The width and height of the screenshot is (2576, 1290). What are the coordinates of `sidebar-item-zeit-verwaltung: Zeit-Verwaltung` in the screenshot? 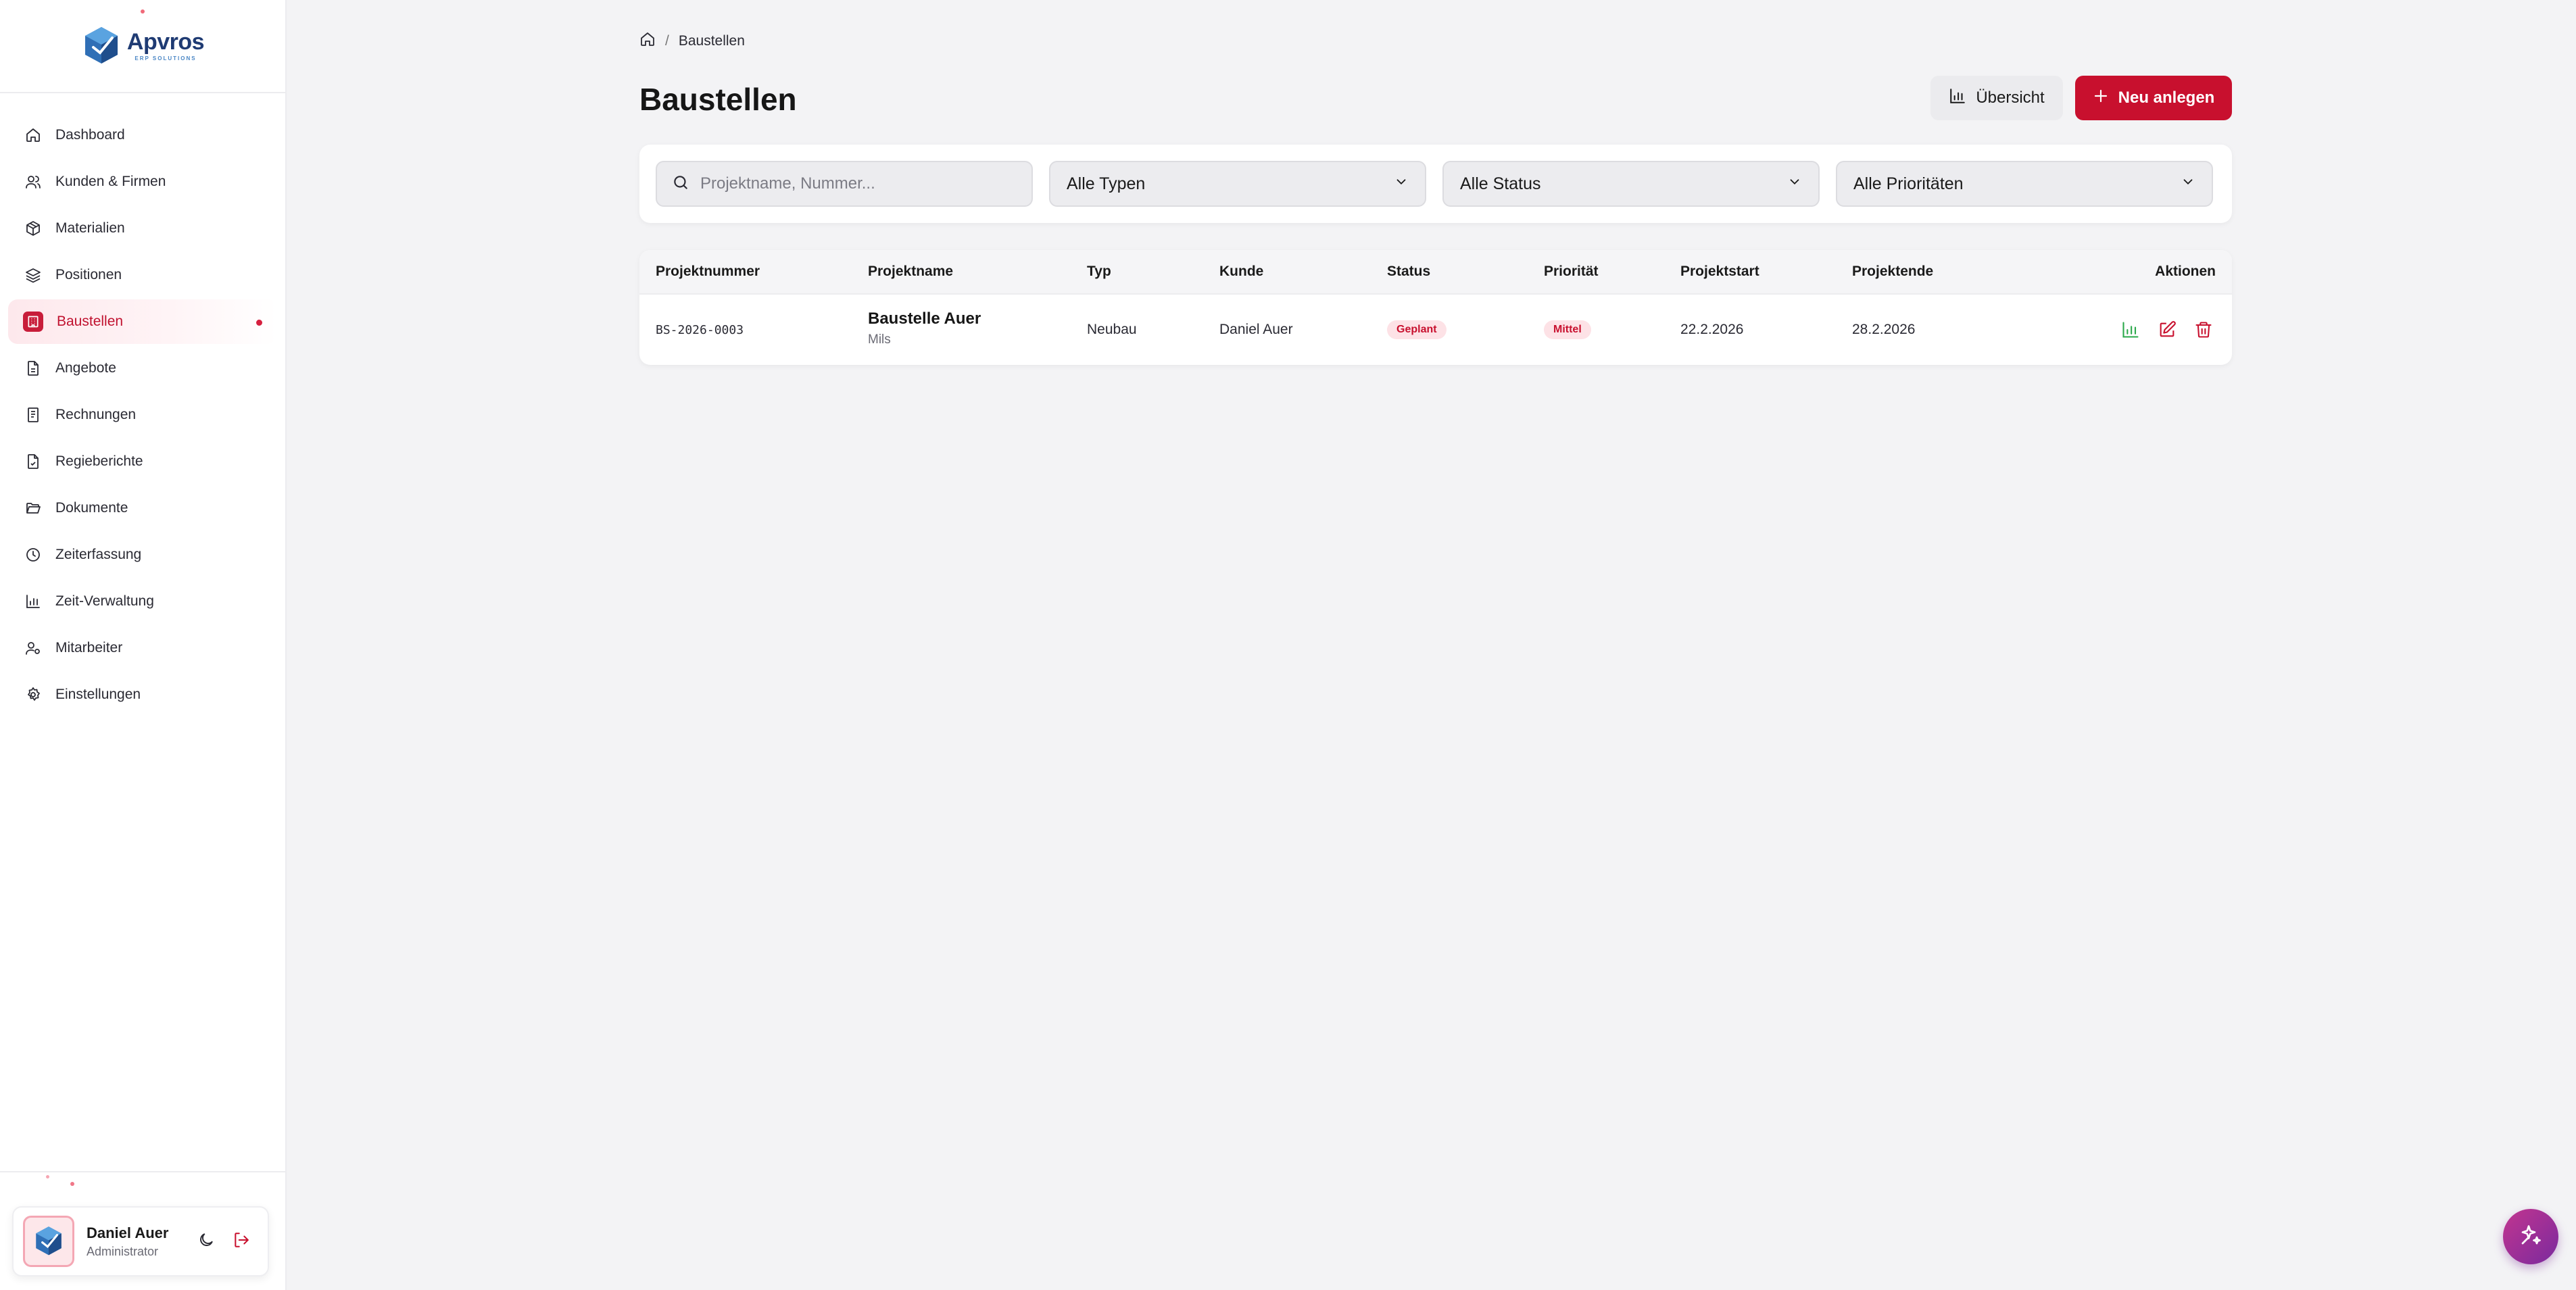 It's located at (142, 602).